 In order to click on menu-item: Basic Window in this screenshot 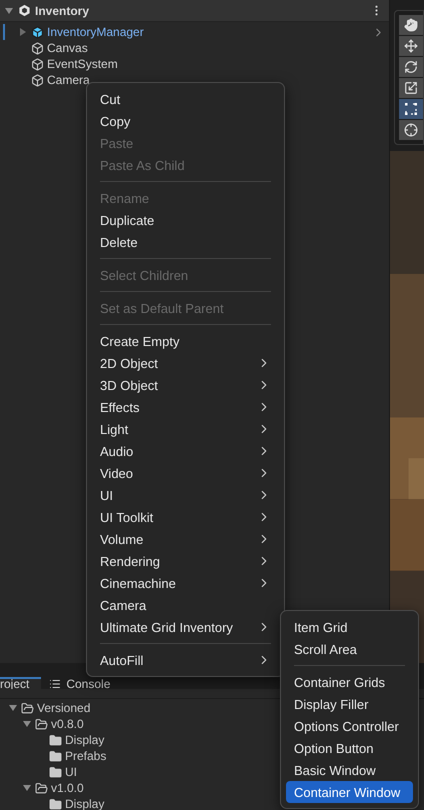, I will do `click(349, 770)`.